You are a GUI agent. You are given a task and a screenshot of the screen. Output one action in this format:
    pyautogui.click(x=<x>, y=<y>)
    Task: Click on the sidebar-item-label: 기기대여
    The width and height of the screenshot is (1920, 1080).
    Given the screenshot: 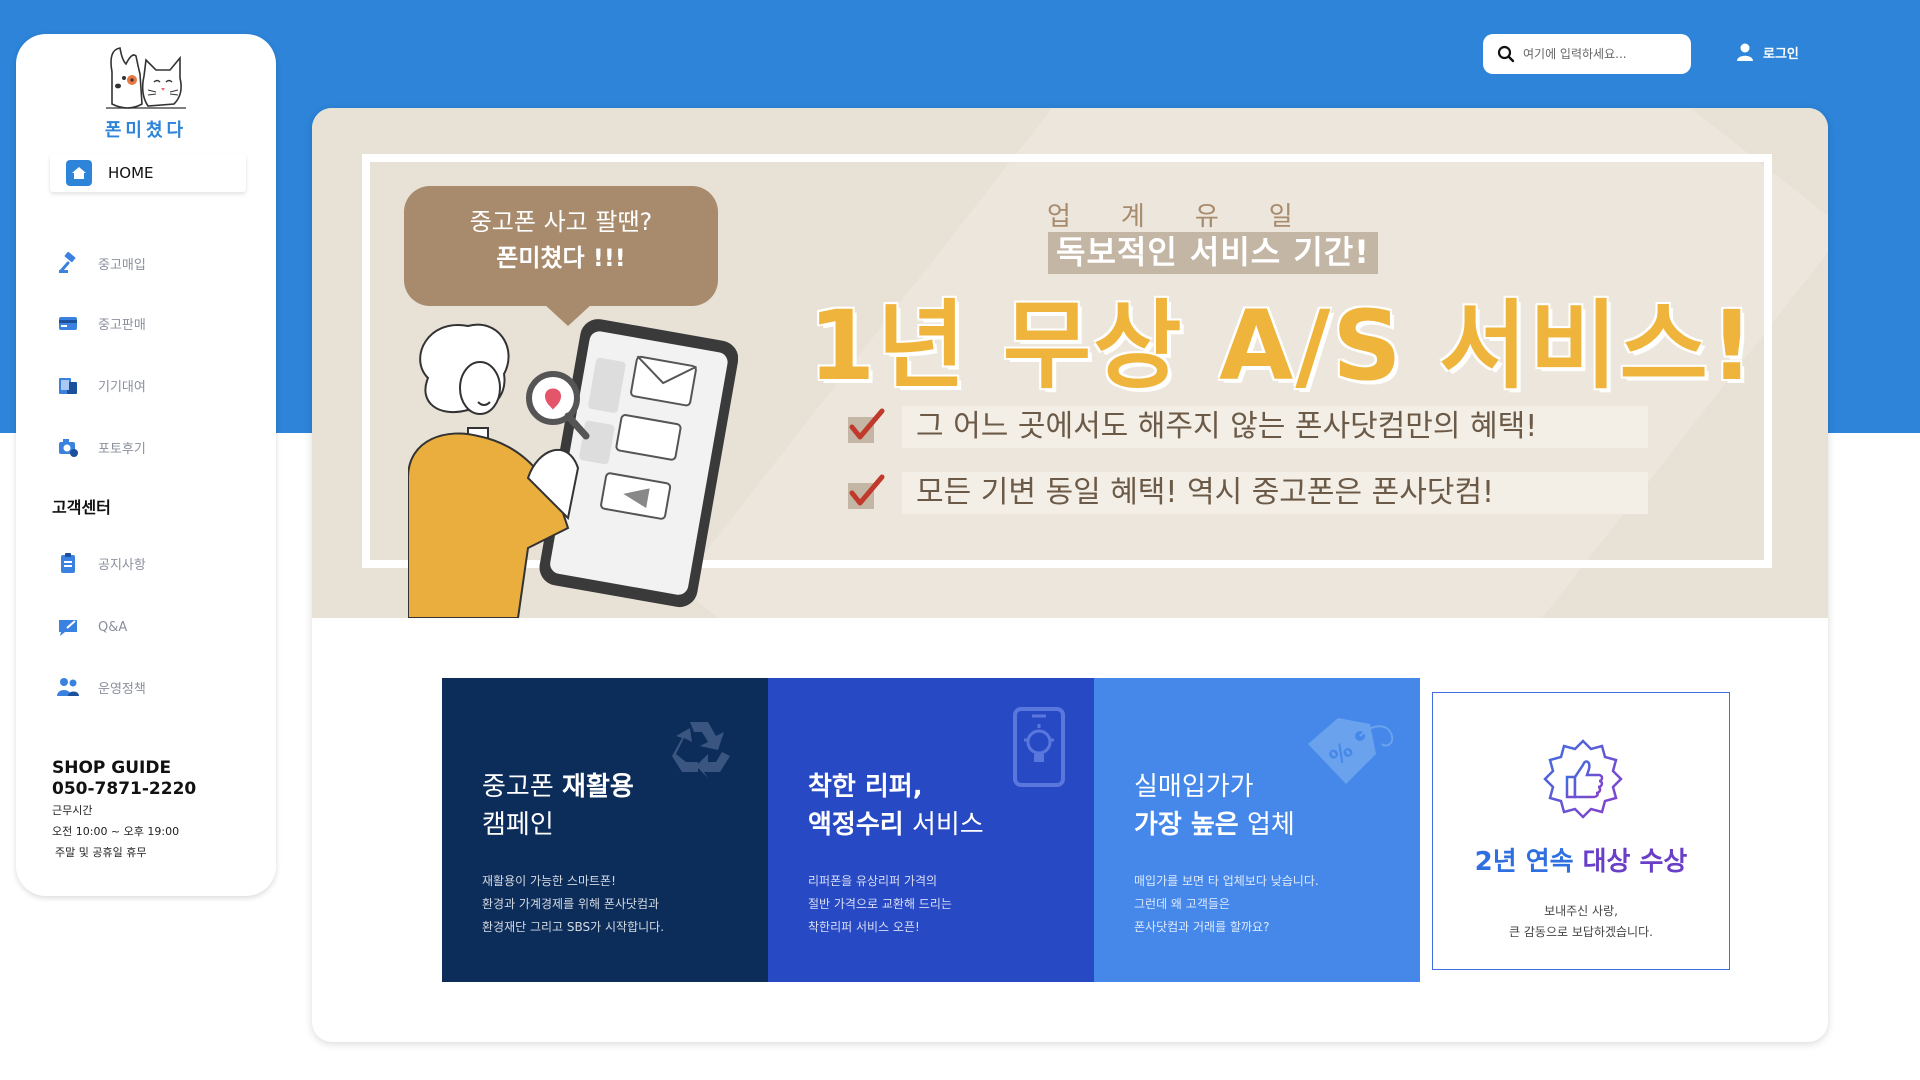 What is the action you would take?
    pyautogui.click(x=122, y=387)
    